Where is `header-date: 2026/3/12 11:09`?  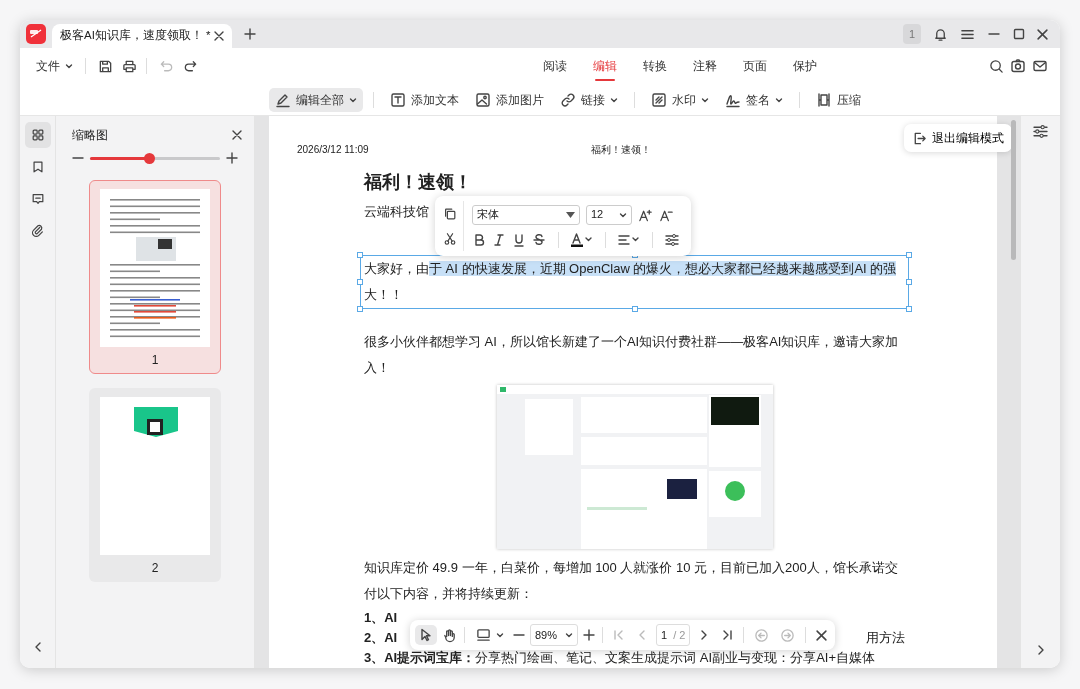 header-date: 2026/3/12 11:09 is located at coordinates (333, 150).